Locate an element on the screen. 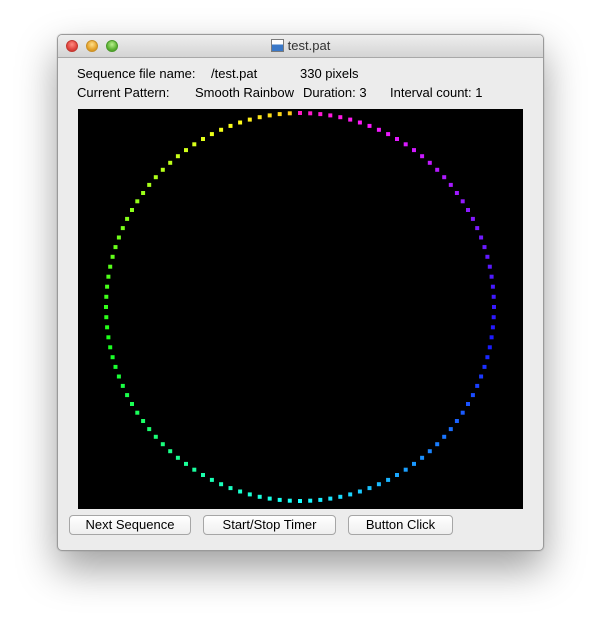 The image size is (599, 629). window-title: test.pat is located at coordinates (300, 45).